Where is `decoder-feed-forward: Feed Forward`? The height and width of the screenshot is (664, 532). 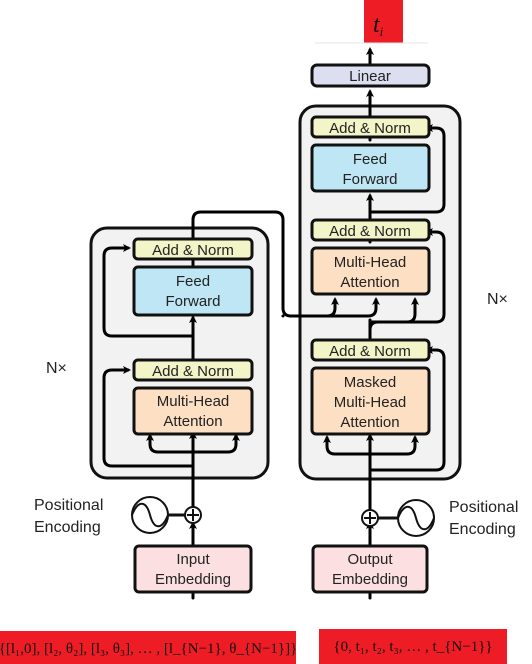
decoder-feed-forward: Feed Forward is located at coordinates (370, 168).